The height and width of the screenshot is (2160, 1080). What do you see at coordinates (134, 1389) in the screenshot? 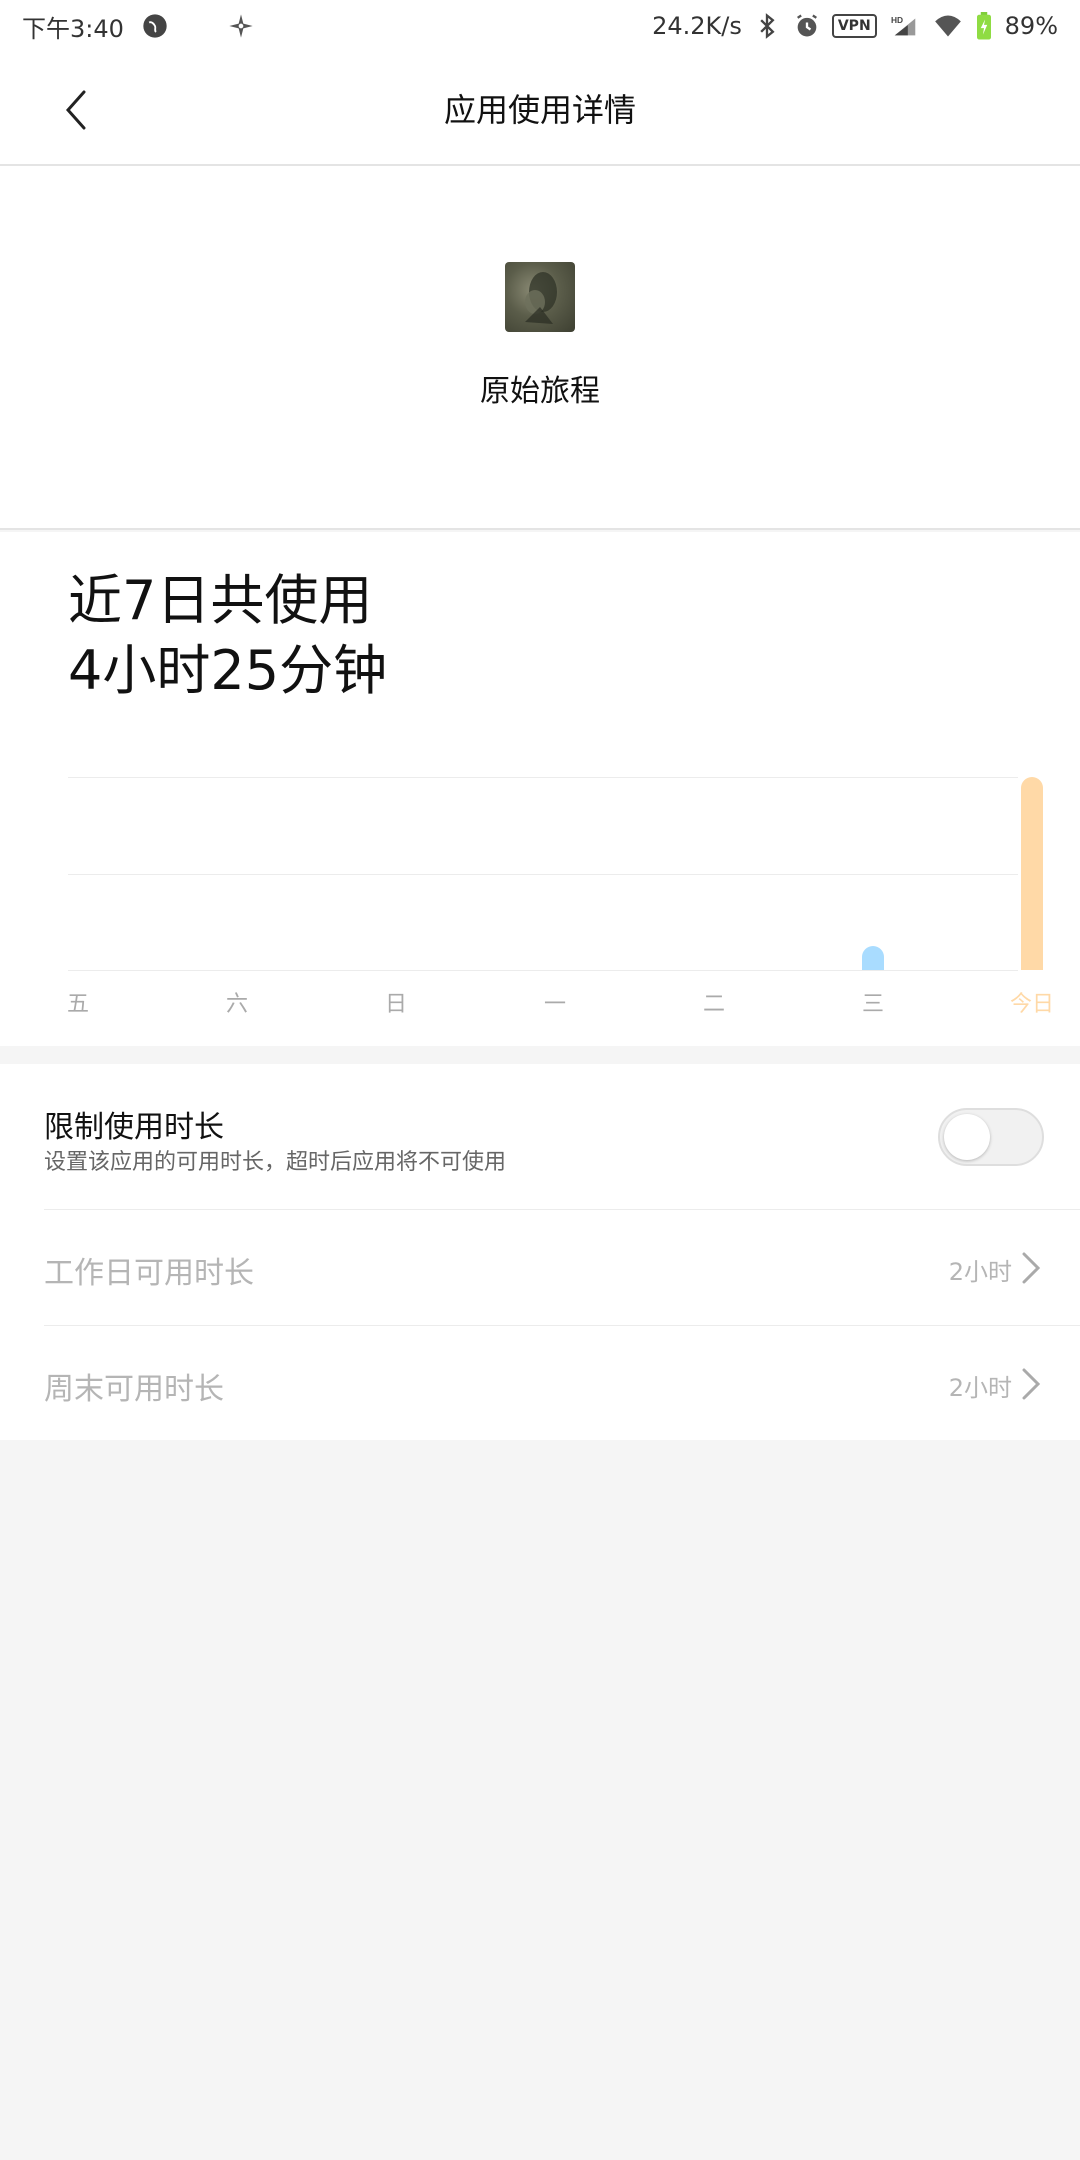
I see `weekend-limit-label: 周末可用时长` at bounding box center [134, 1389].